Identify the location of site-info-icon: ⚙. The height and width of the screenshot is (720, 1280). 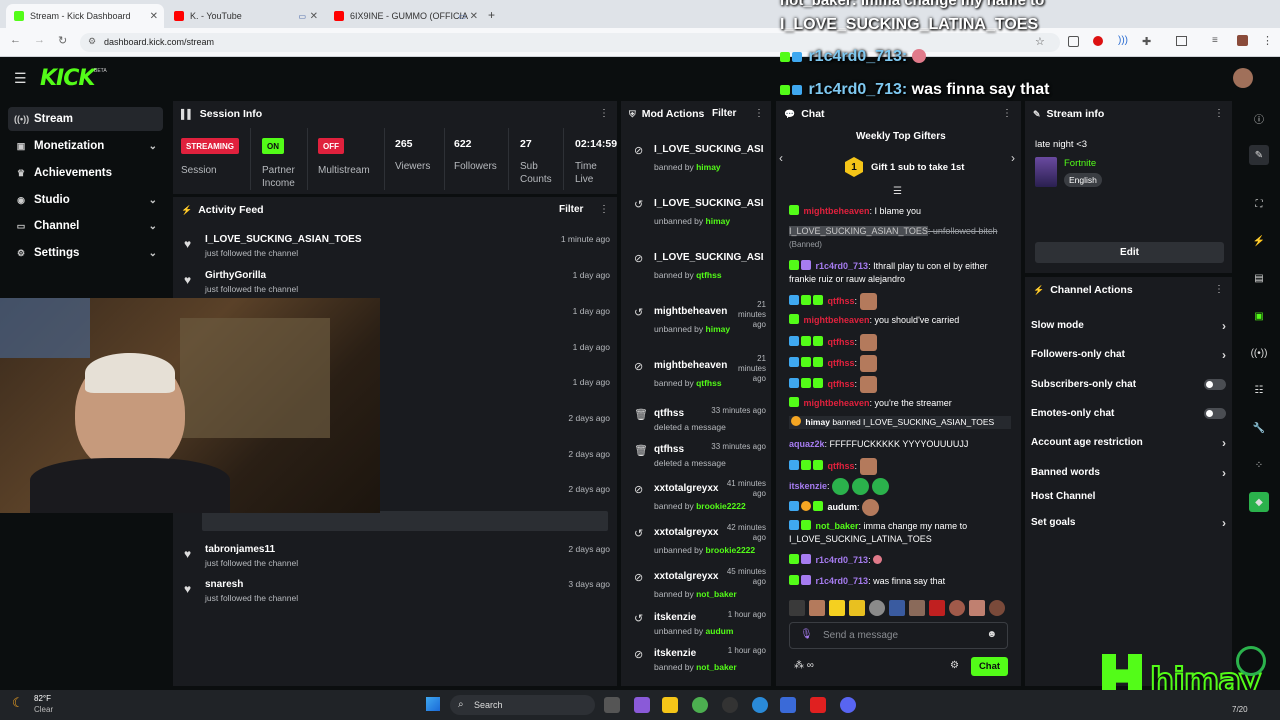
(92, 41).